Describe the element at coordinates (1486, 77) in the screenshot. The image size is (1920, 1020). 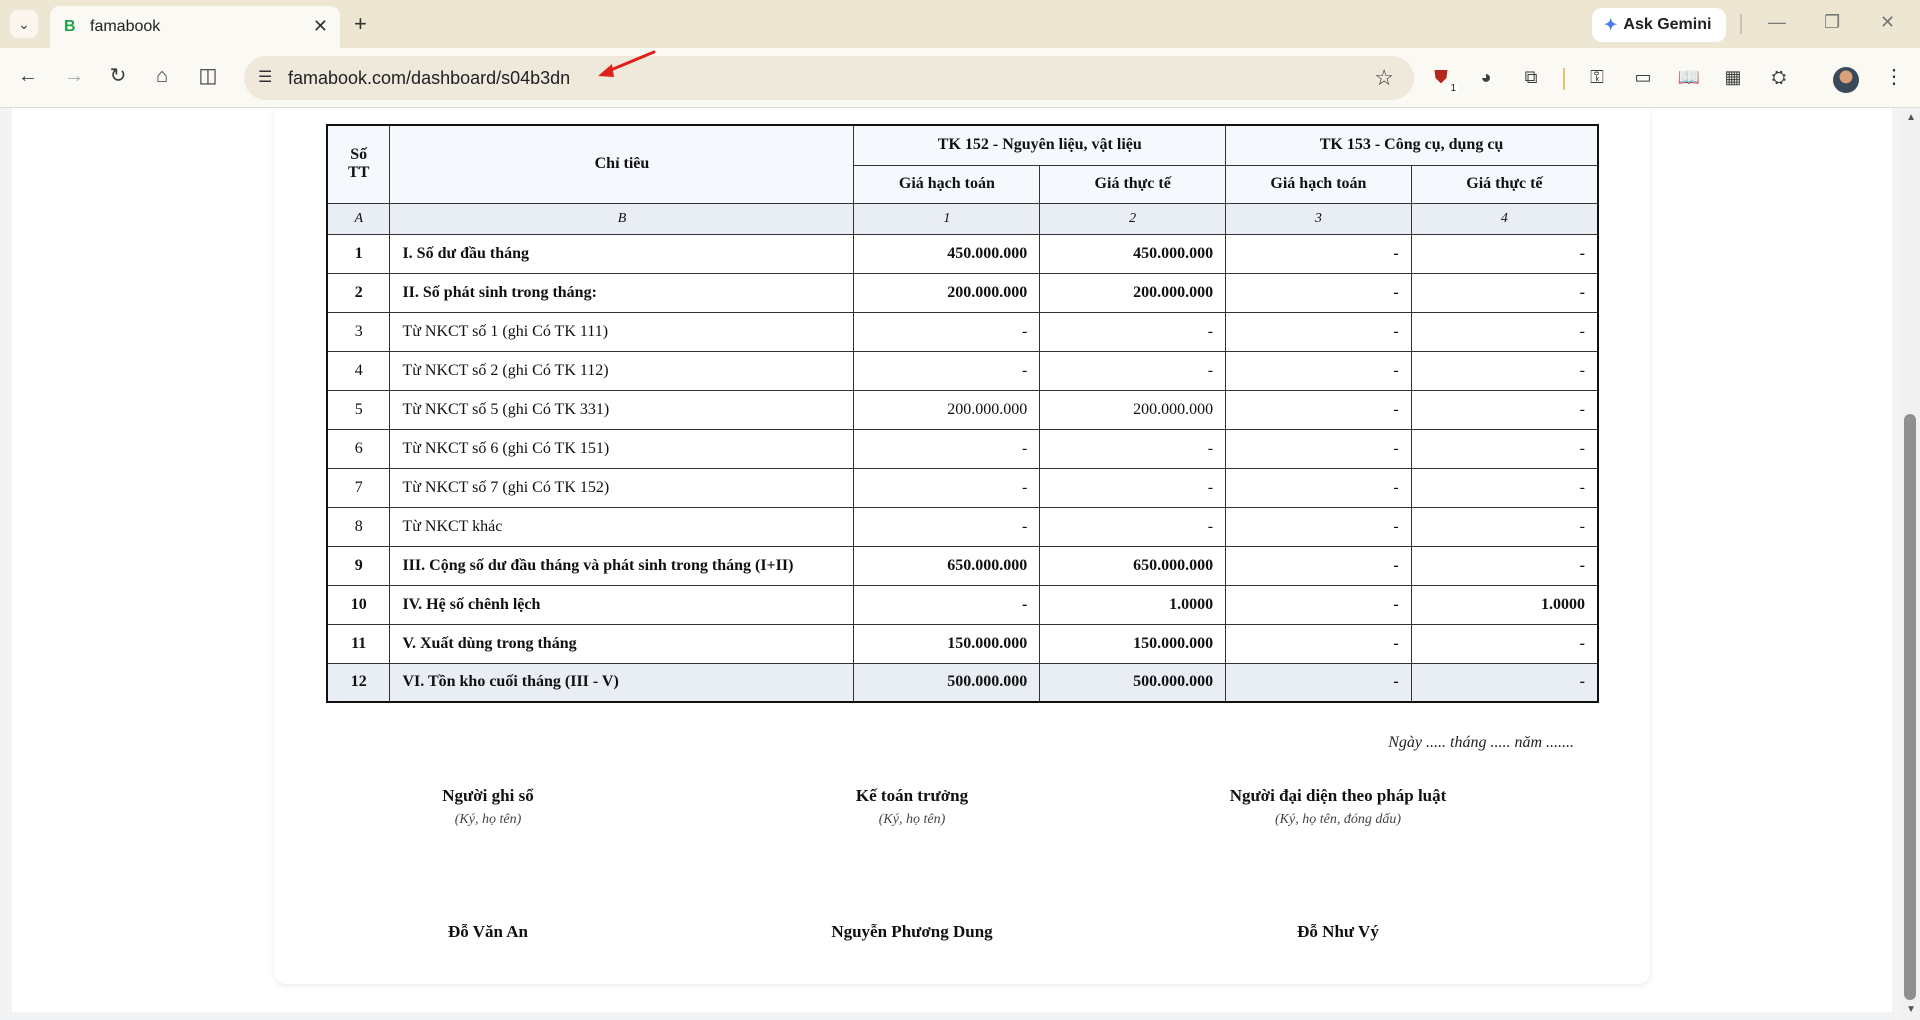
I see `extension-circle-icon: ◕` at that location.